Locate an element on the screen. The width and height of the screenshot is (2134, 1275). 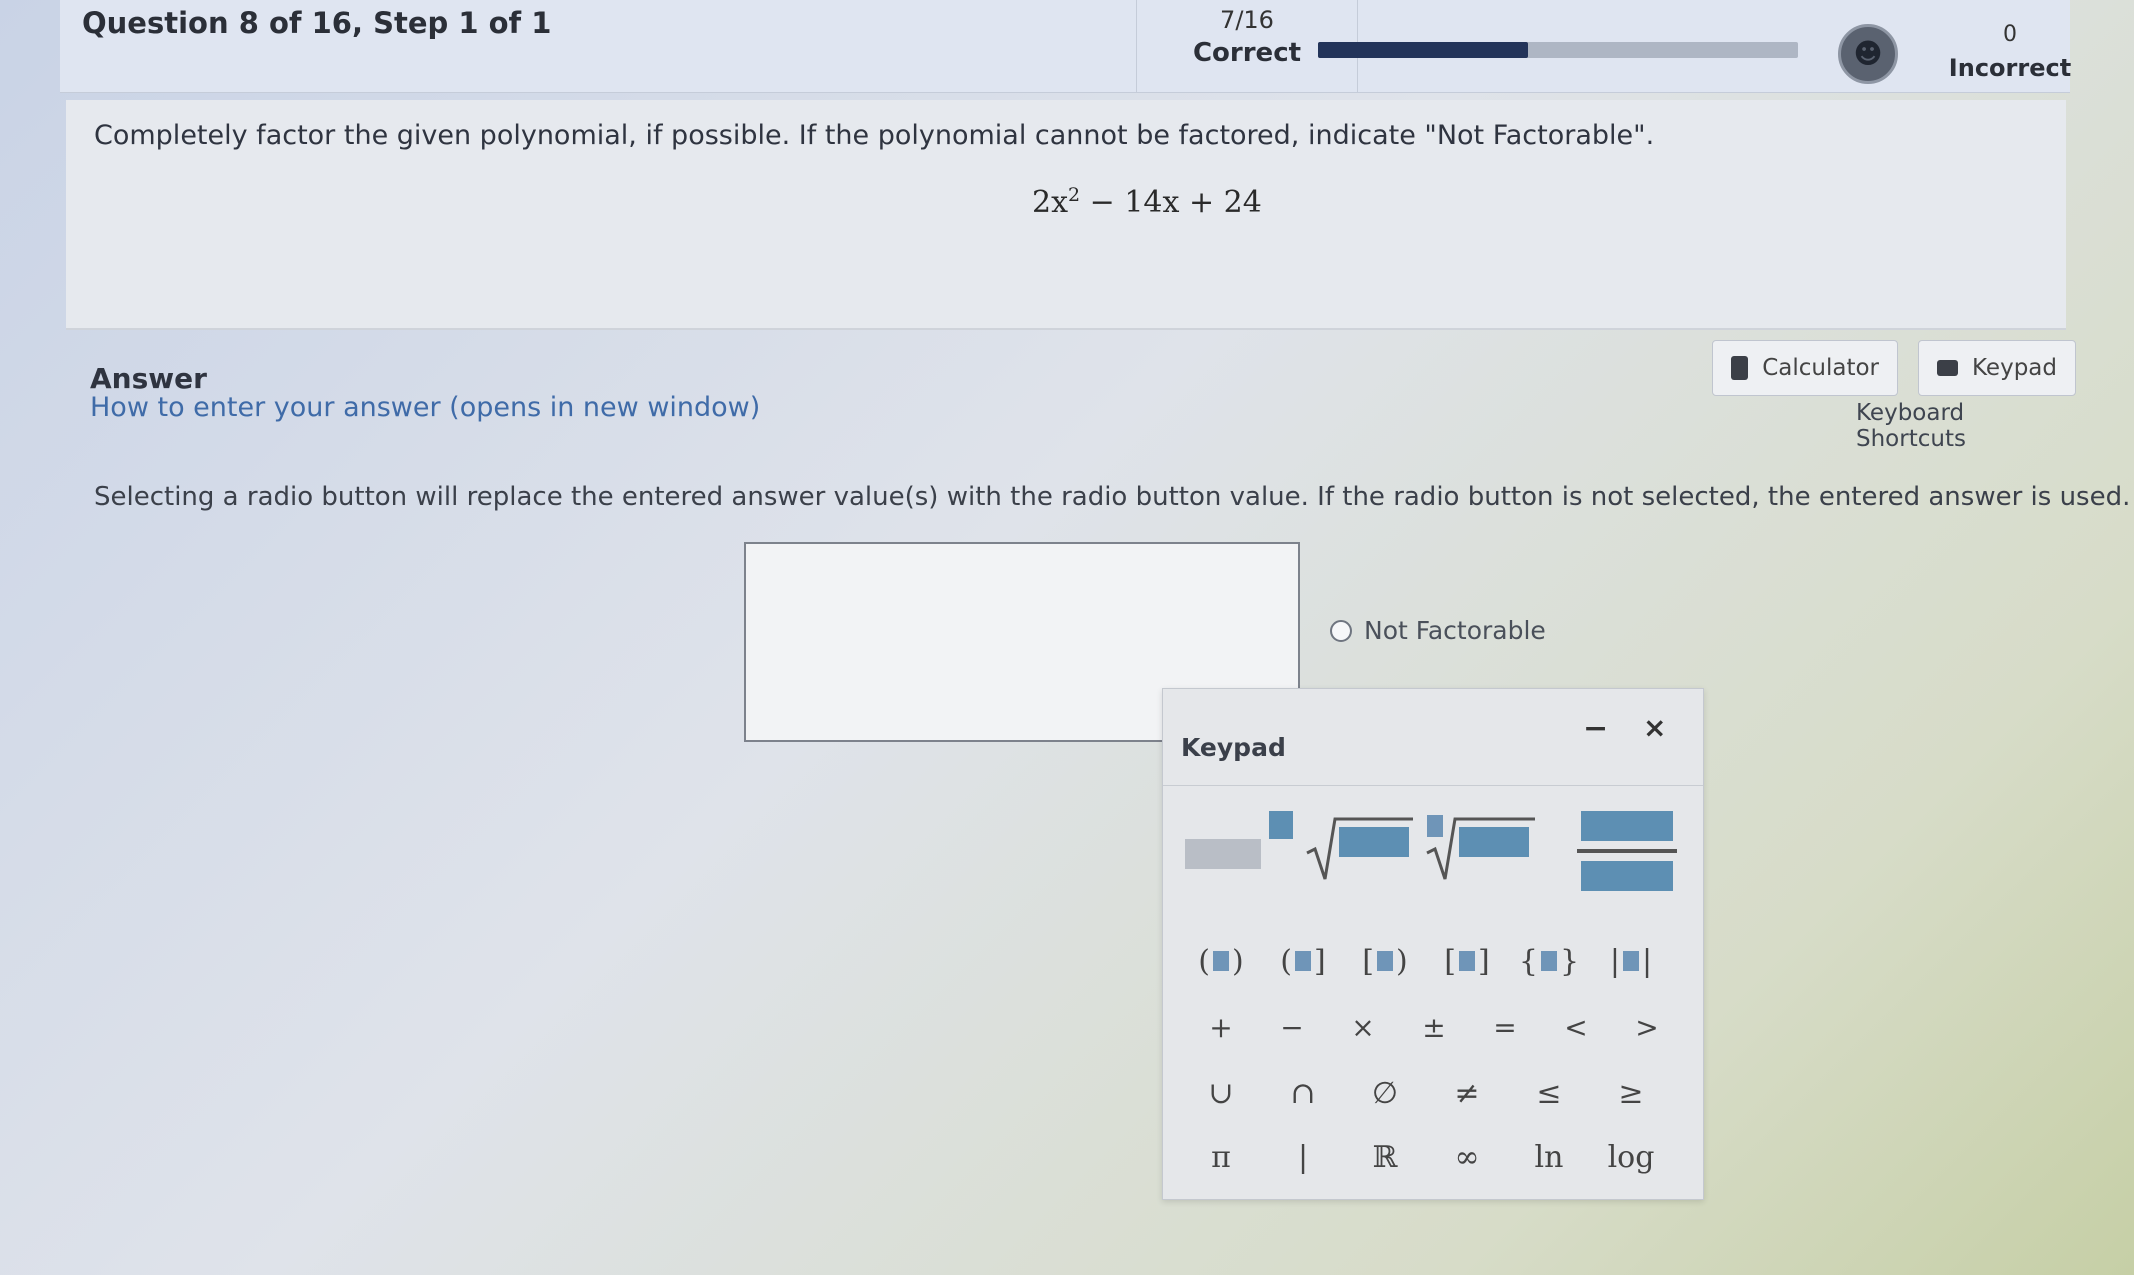
correct-fraction: 7/16 is located at coordinates (1247, 20).